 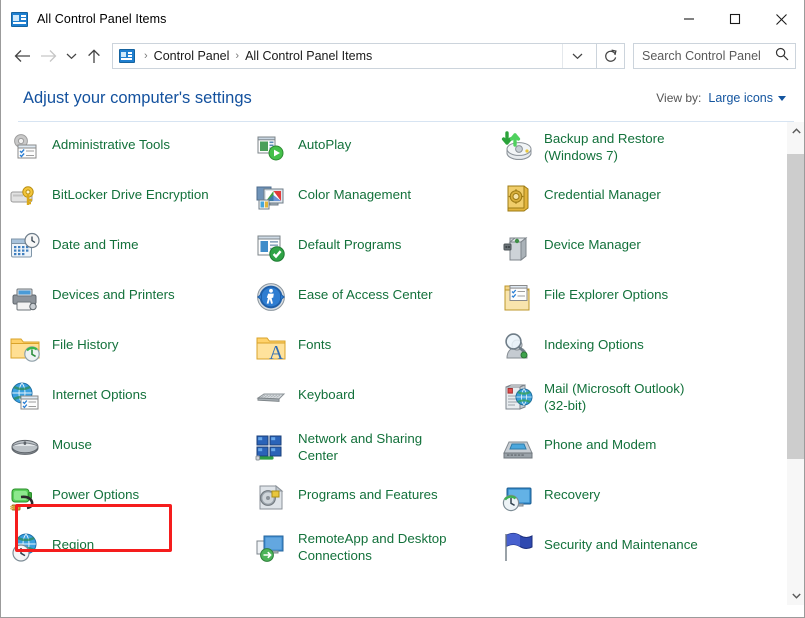 What do you see at coordinates (365, 291) in the screenshot?
I see `control-panel-item-label: Ease of Access Center` at bounding box center [365, 291].